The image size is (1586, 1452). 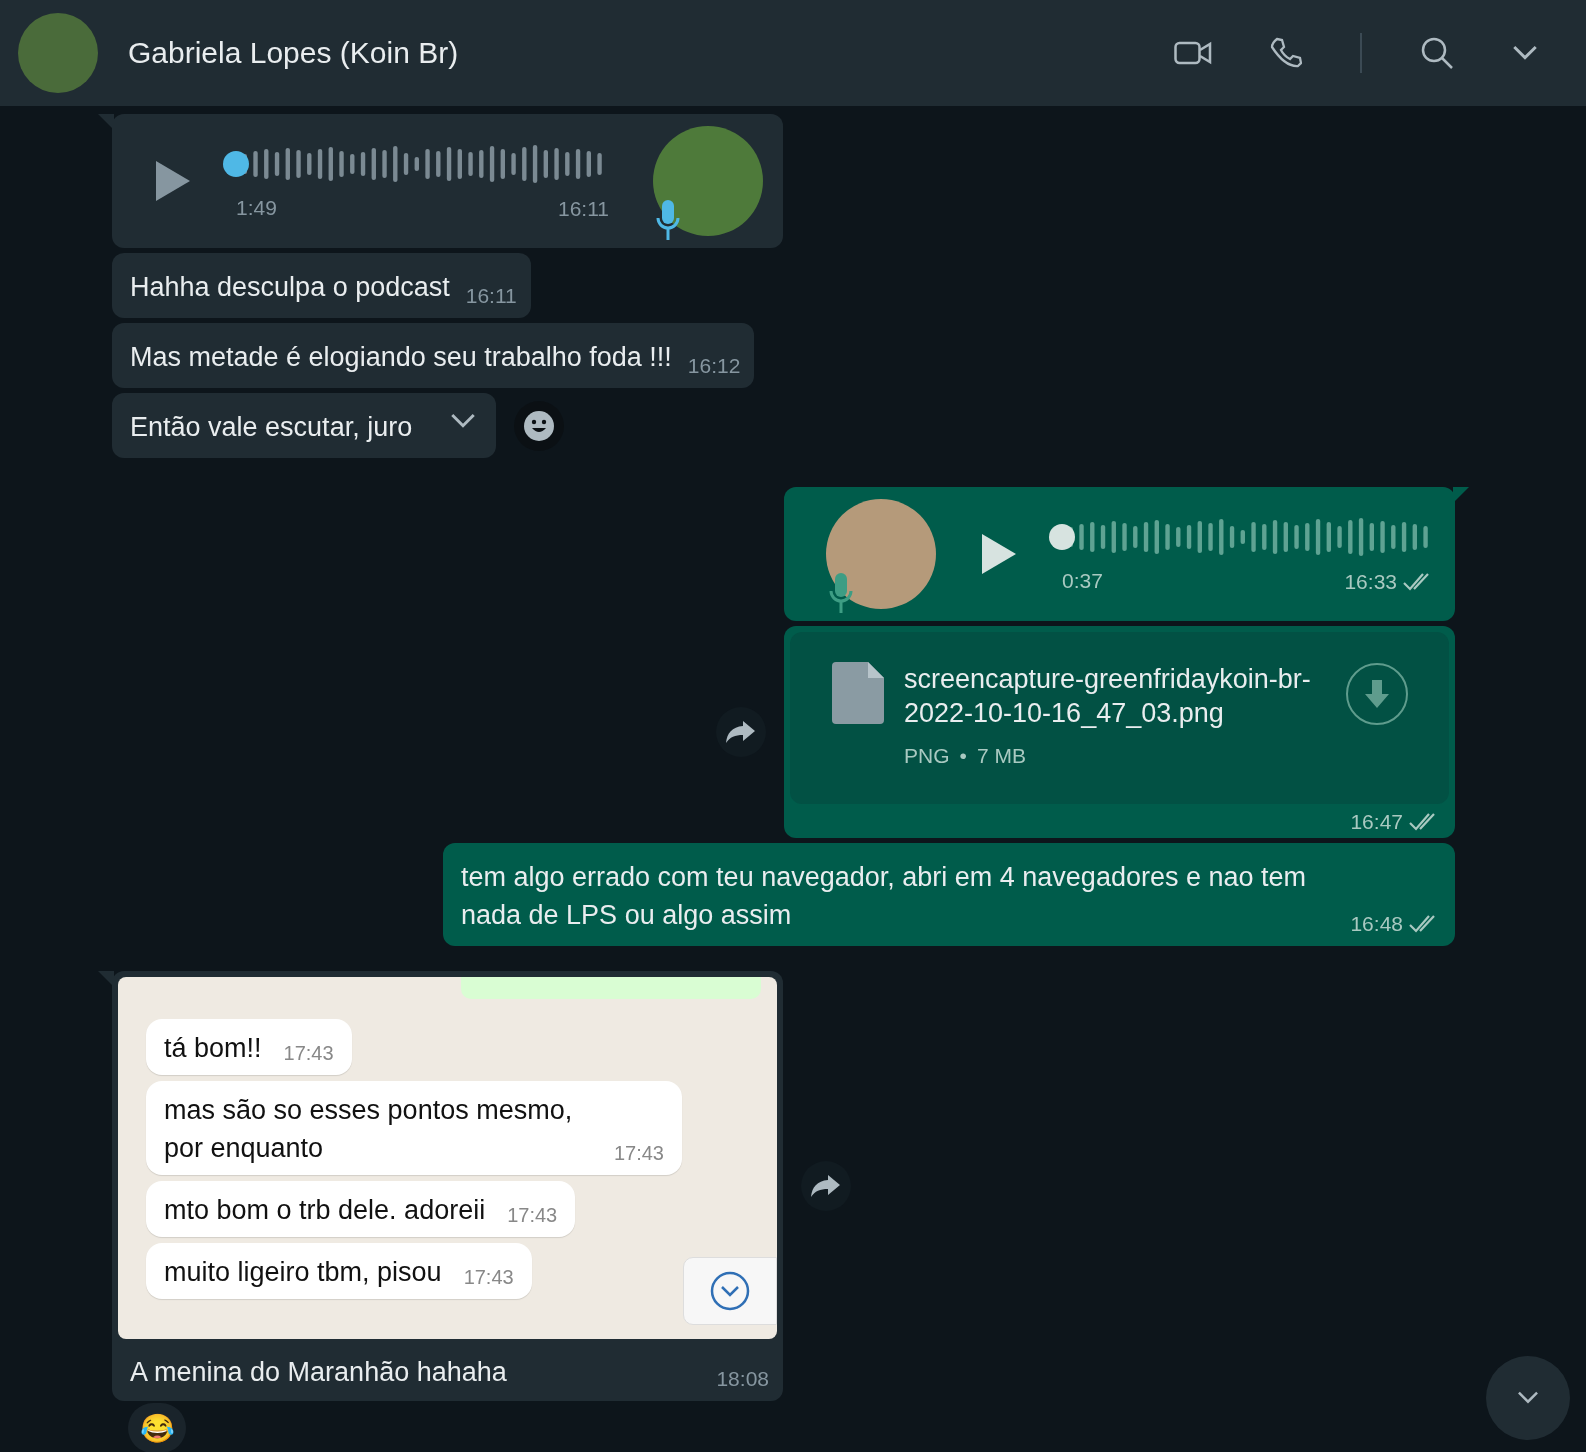 What do you see at coordinates (318, 1372) in the screenshot?
I see `image-caption: A menina do Maranhão hahaha` at bounding box center [318, 1372].